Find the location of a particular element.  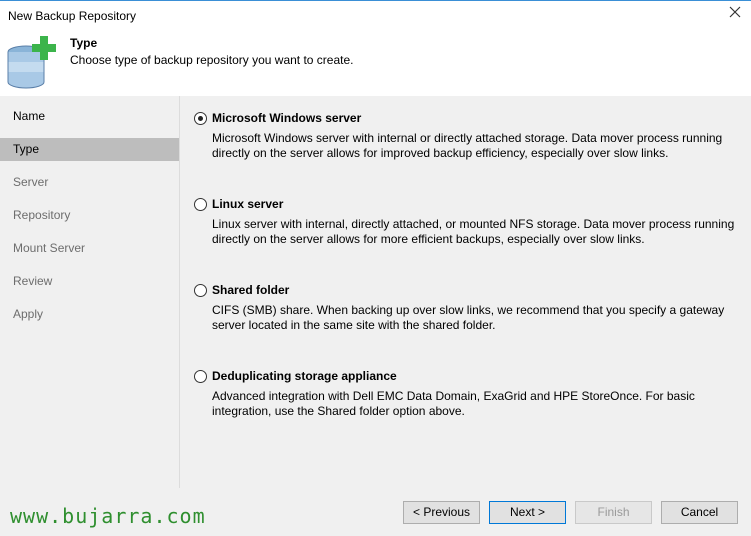

window-title: New Backup Repository is located at coordinates (72, 16).